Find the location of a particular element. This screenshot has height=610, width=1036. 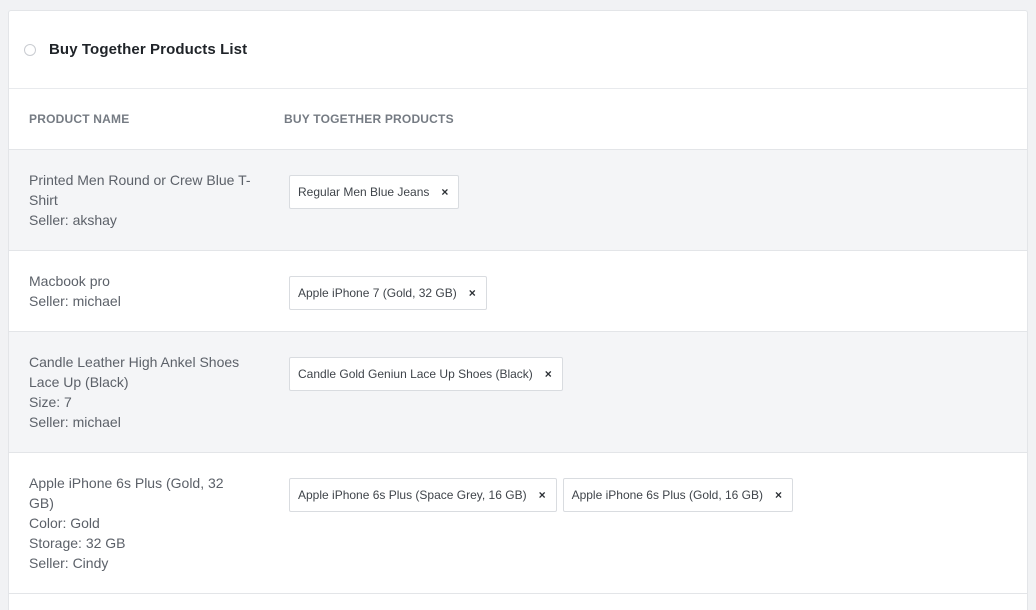

buy-together-chip: Regular Men Blue Jeans × is located at coordinates (374, 192).